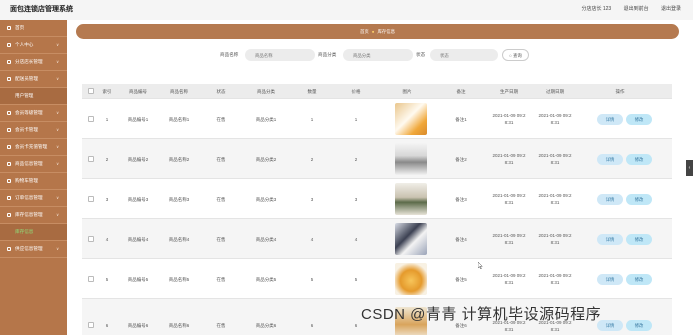  What do you see at coordinates (689, 168) in the screenshot?
I see `side-collapse-handle: ‹` at bounding box center [689, 168].